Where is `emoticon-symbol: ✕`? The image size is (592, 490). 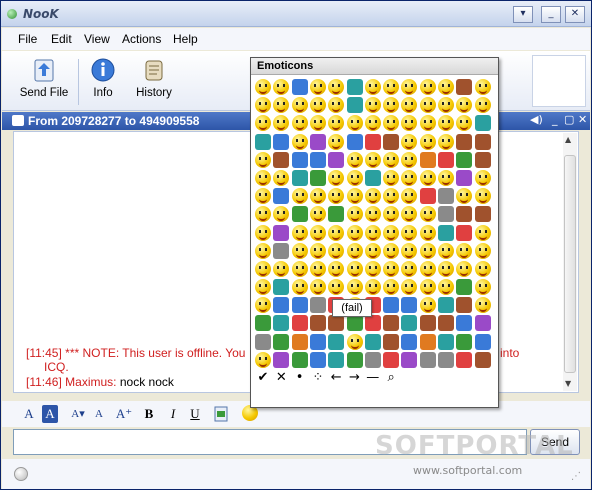
emoticon-symbol: ✕ is located at coordinates (281, 378).